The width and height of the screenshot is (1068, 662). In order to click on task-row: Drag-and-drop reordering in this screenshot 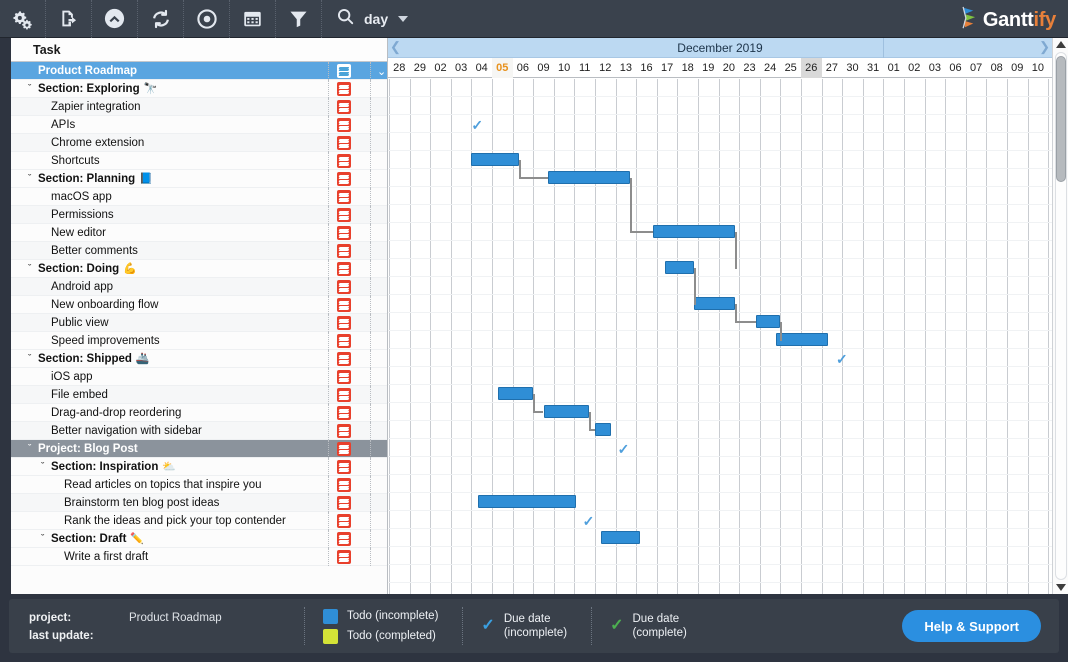, I will do `click(199, 413)`.